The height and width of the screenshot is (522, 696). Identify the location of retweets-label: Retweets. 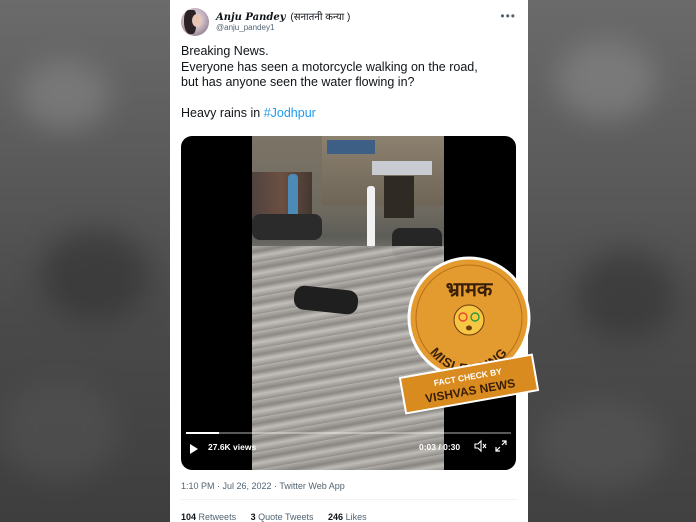
(217, 517).